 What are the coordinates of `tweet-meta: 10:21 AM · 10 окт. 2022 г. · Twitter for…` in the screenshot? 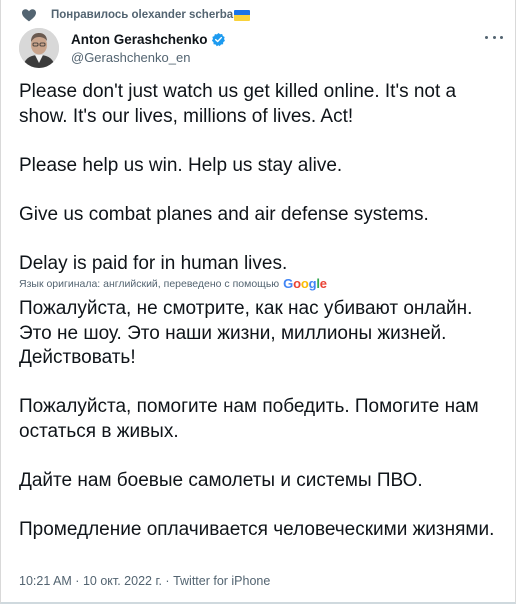 It's located at (144, 581).